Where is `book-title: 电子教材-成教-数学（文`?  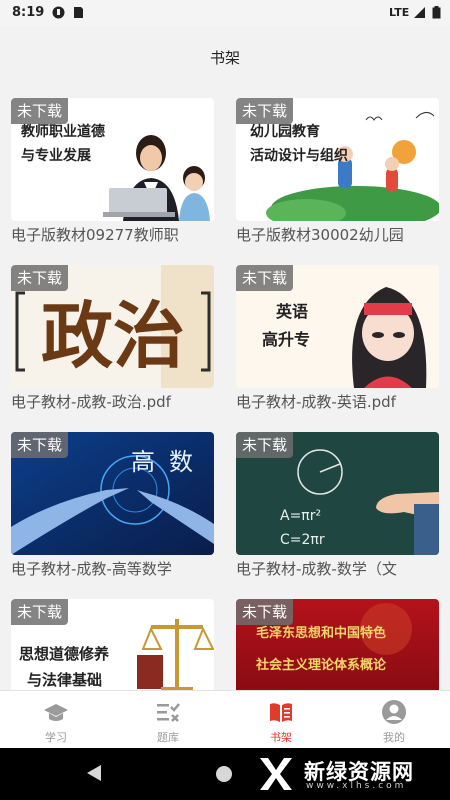 book-title: 电子教材-成教-数学（文 is located at coordinates (337, 568).